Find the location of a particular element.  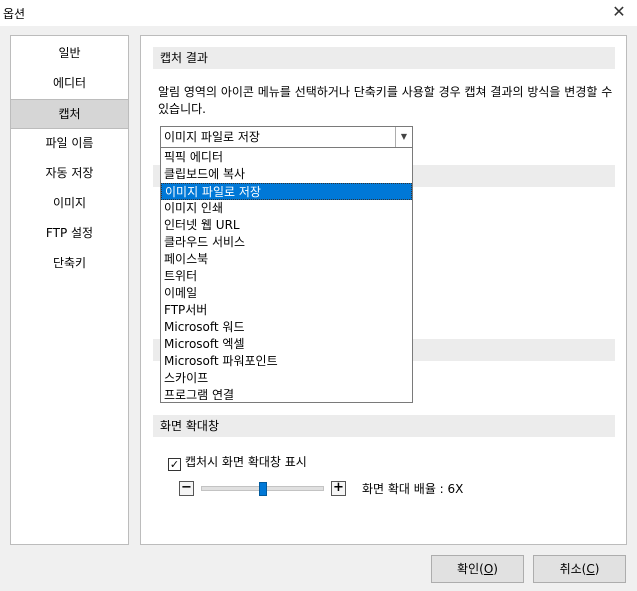

cancel-button-mnemonic: C is located at coordinates (590, 569).